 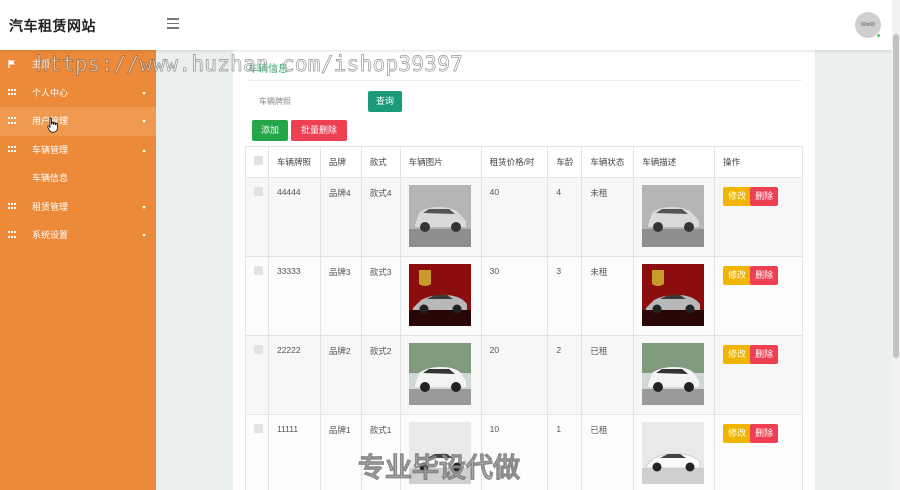 I want to click on col-description: 车辆描述, so click(x=674, y=162).